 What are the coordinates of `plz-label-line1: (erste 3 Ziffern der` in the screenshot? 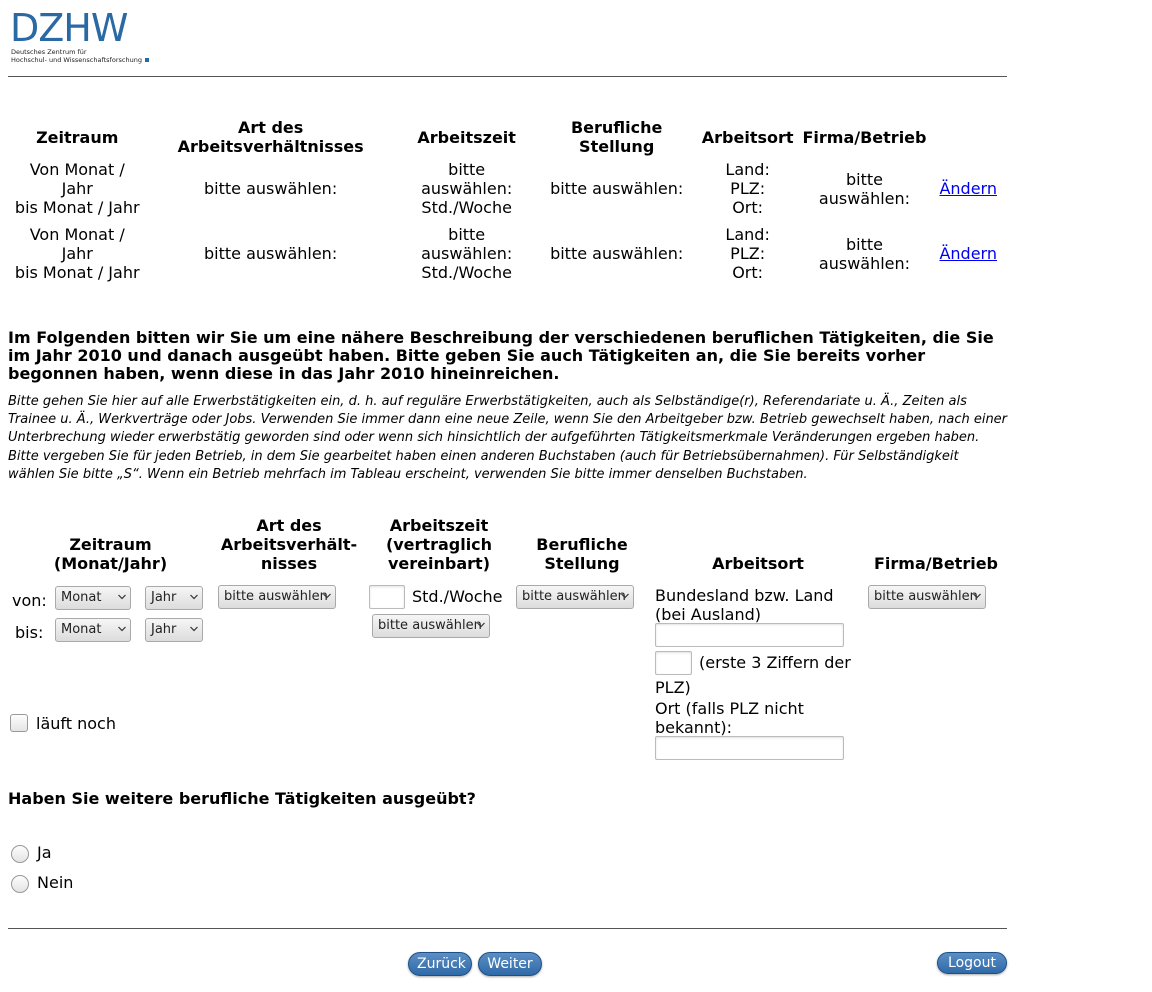 It's located at (775, 662).